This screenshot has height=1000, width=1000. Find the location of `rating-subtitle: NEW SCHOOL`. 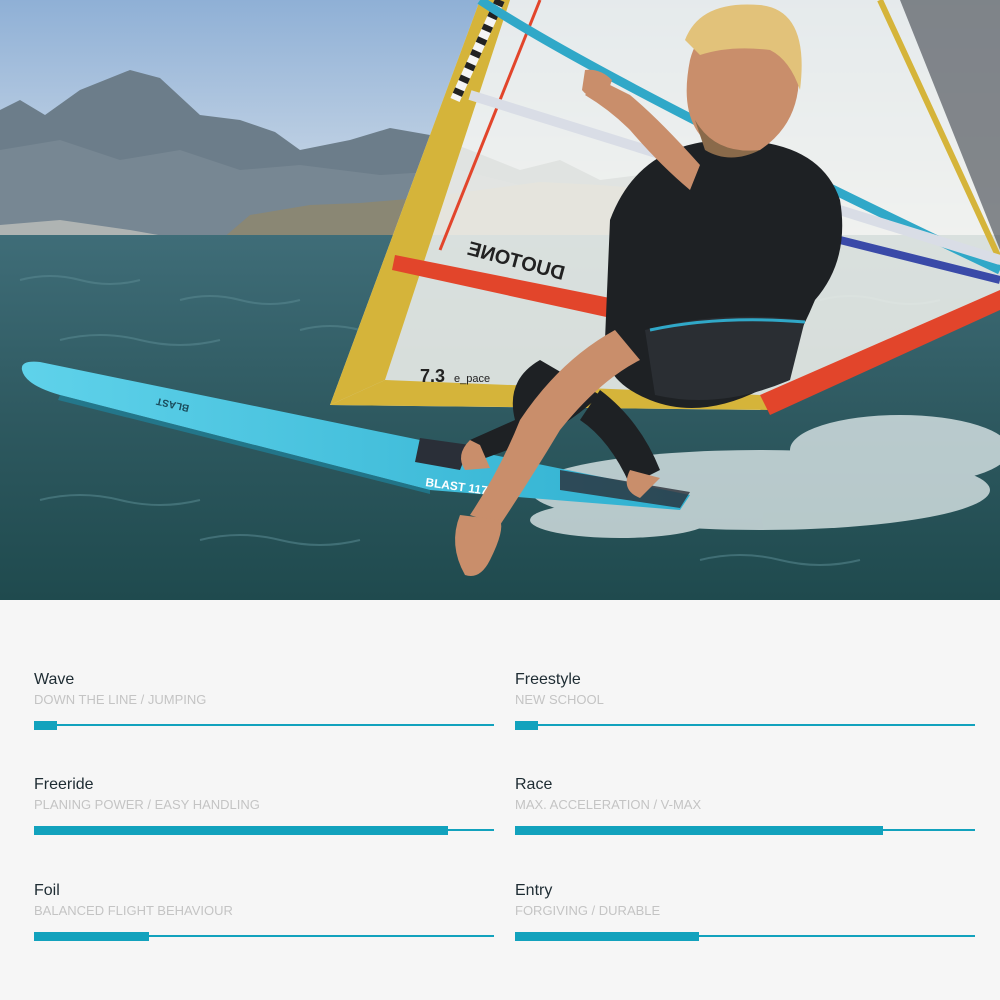

rating-subtitle: NEW SCHOOL is located at coordinates (559, 699).